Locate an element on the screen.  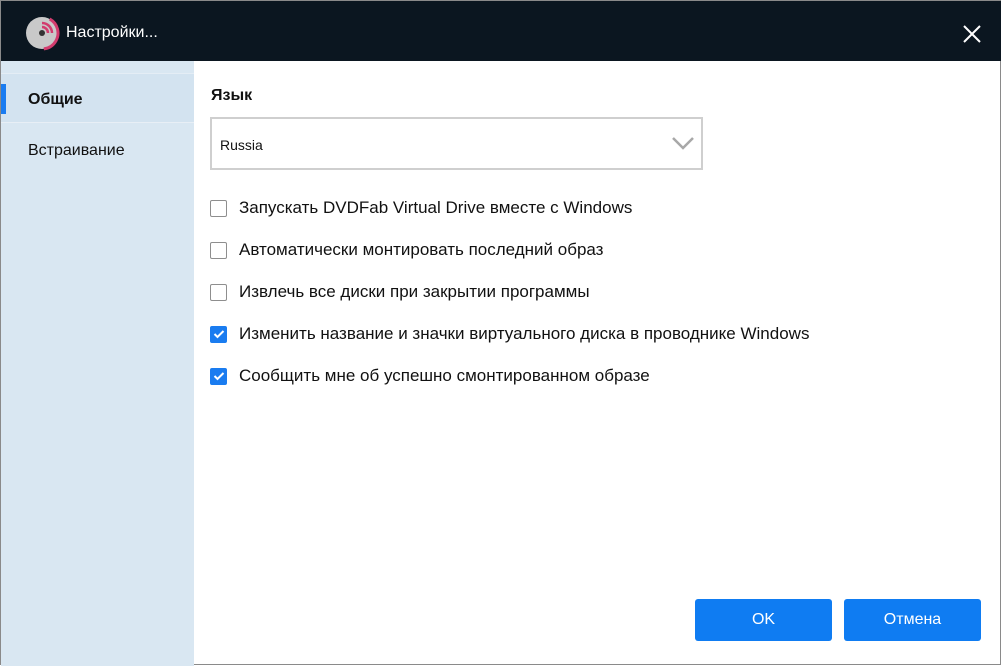
sidebar-item-general: Общие is located at coordinates (97, 98).